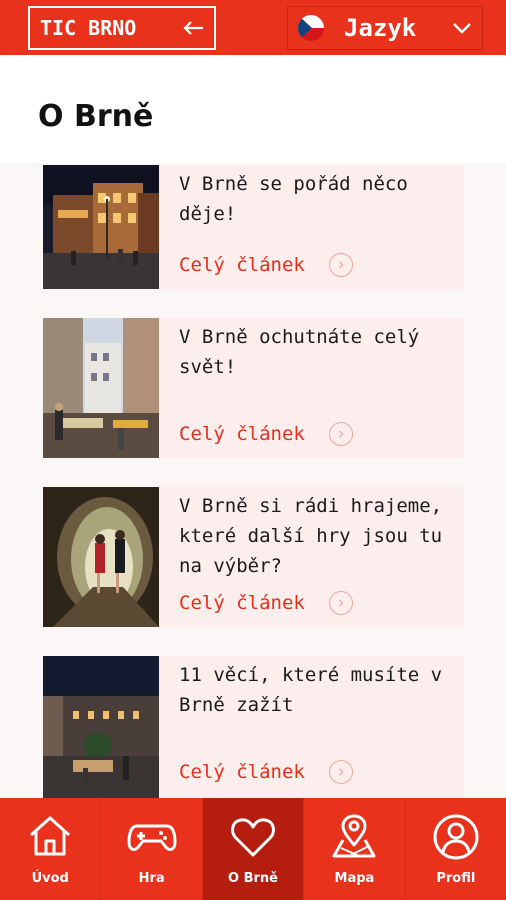 This screenshot has height=900, width=506. I want to click on tic-brno-back-button: TIC BRNO, so click(122, 28).